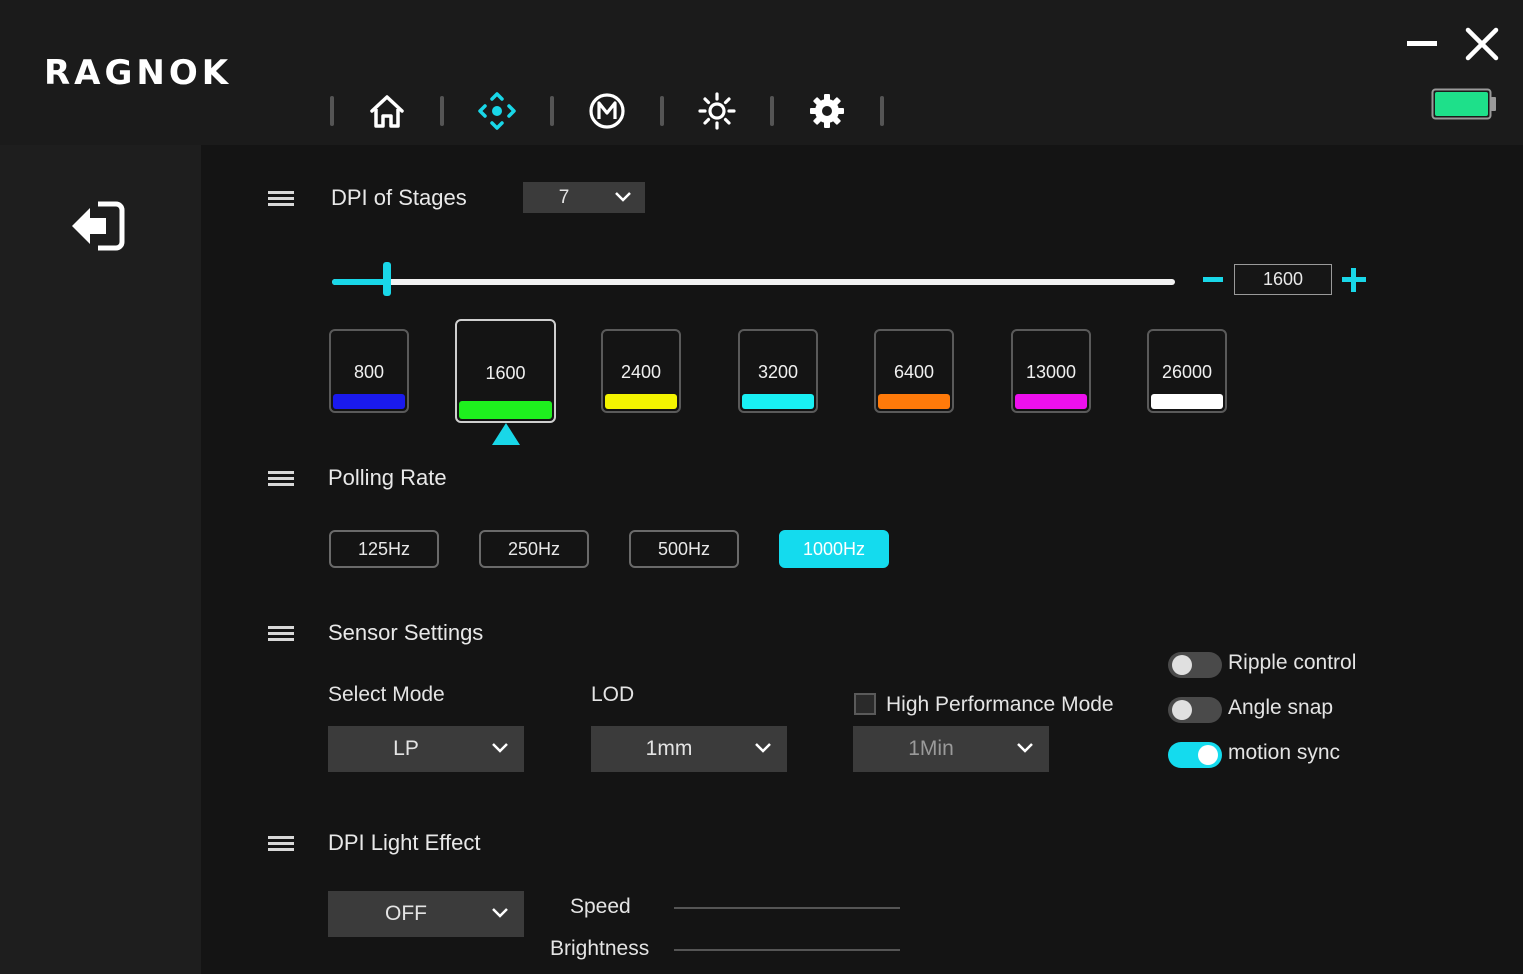 This screenshot has height=974, width=1523. What do you see at coordinates (865, 704) in the screenshot?
I see `high-performance-checkbox` at bounding box center [865, 704].